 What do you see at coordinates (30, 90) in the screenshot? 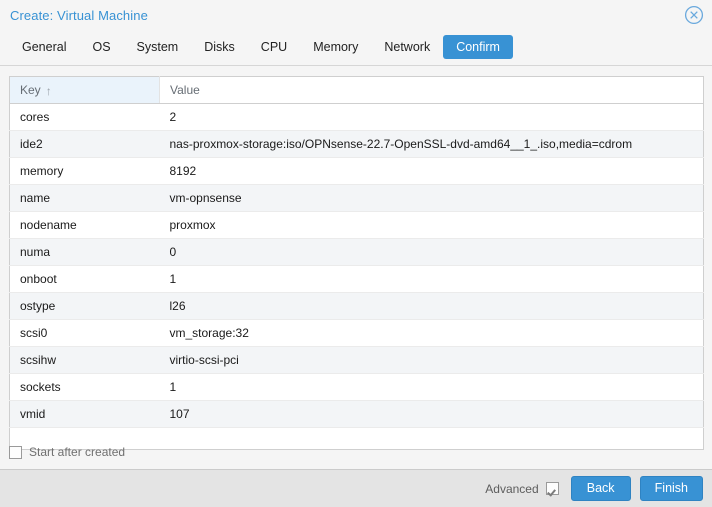
I see `column-header-key-label: Key` at bounding box center [30, 90].